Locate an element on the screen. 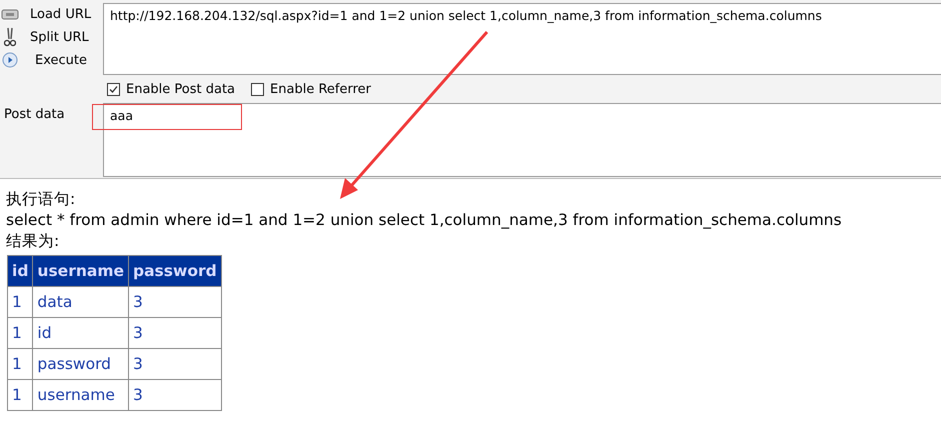  scissors-icon is located at coordinates (10, 37).